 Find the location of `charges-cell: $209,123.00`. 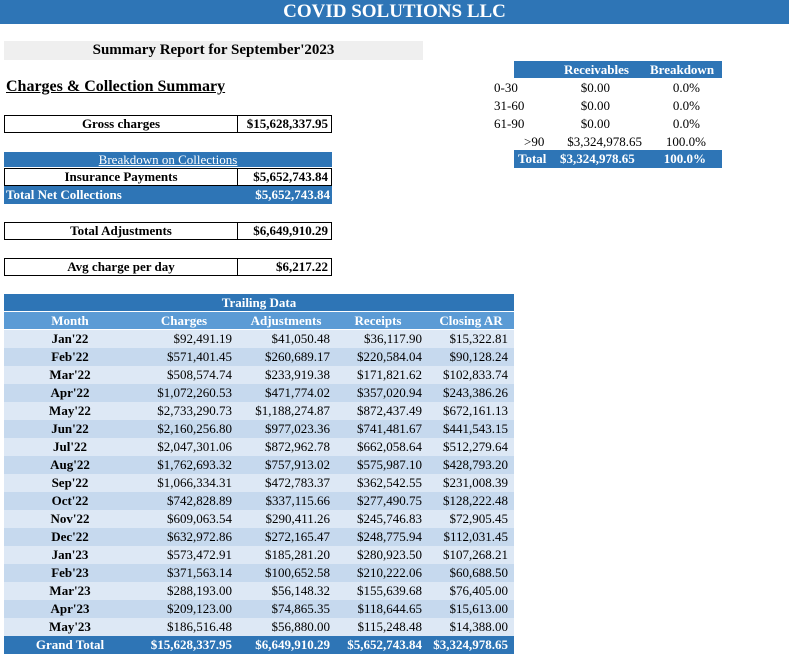

charges-cell: $209,123.00 is located at coordinates (199, 608).